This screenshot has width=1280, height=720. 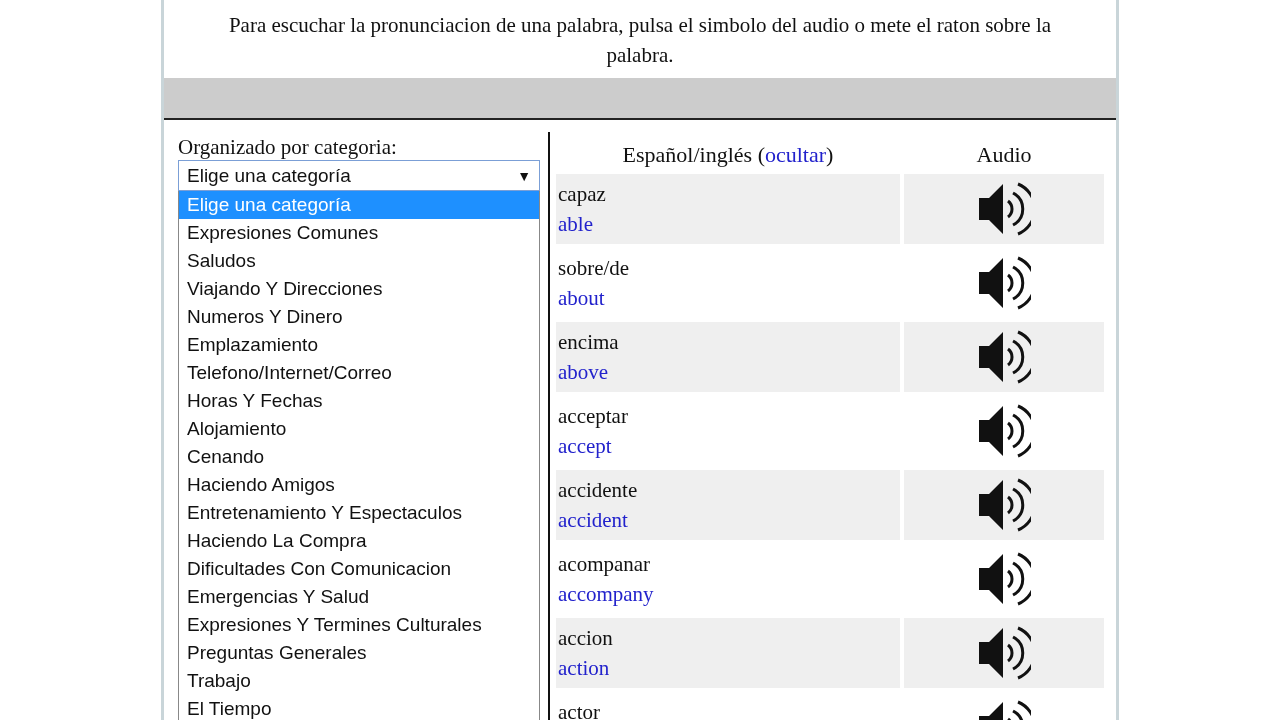 What do you see at coordinates (524, 175) in the screenshot?
I see `caret-icon: ▼` at bounding box center [524, 175].